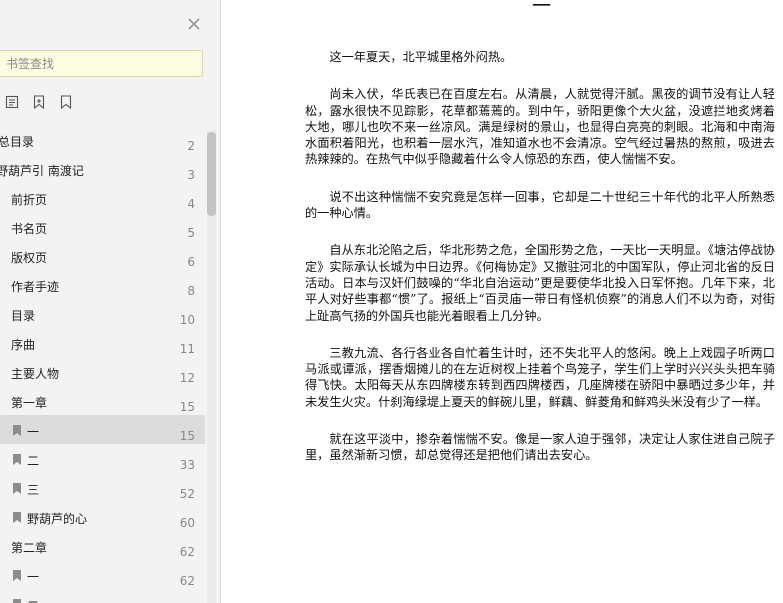 This screenshot has width=783, height=603. What do you see at coordinates (187, 494) in the screenshot?
I see `toc-item-page-number: 52` at bounding box center [187, 494].